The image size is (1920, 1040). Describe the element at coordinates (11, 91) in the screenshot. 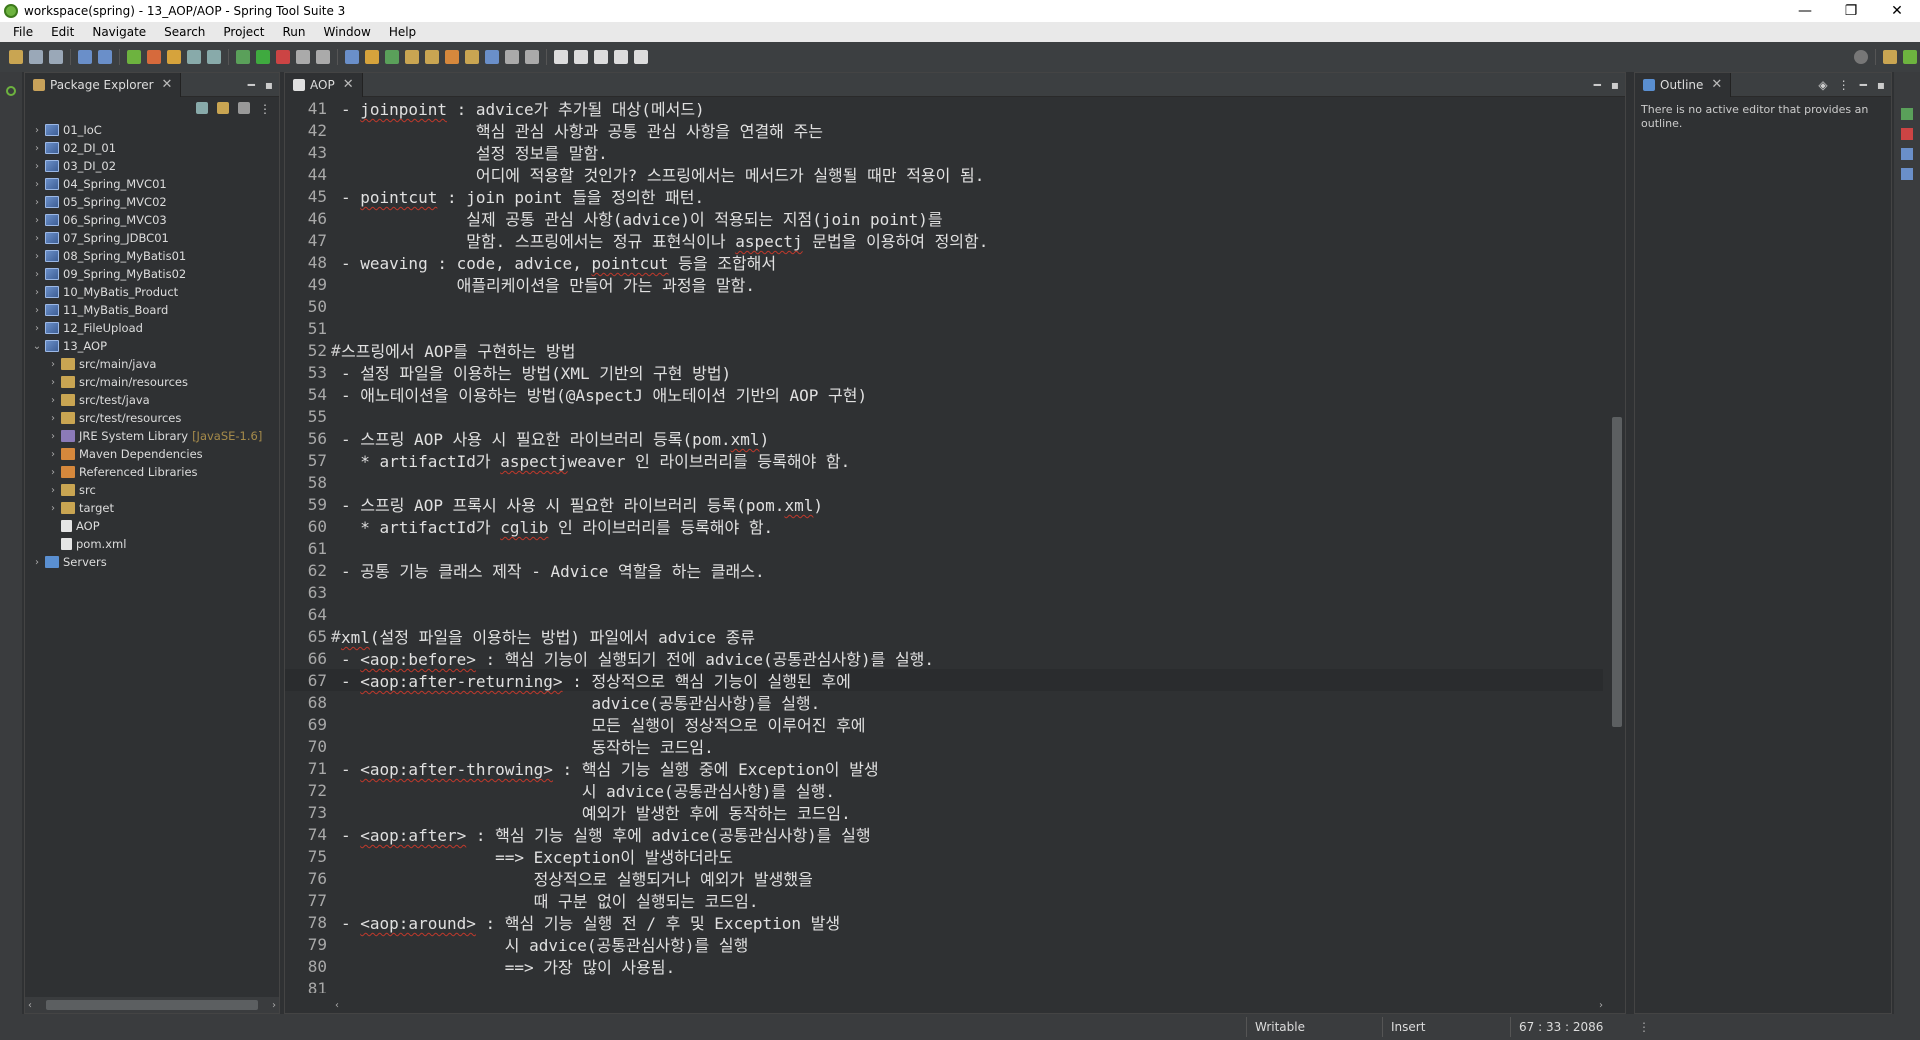

I see `spring-boot-dashboard-icon` at that location.